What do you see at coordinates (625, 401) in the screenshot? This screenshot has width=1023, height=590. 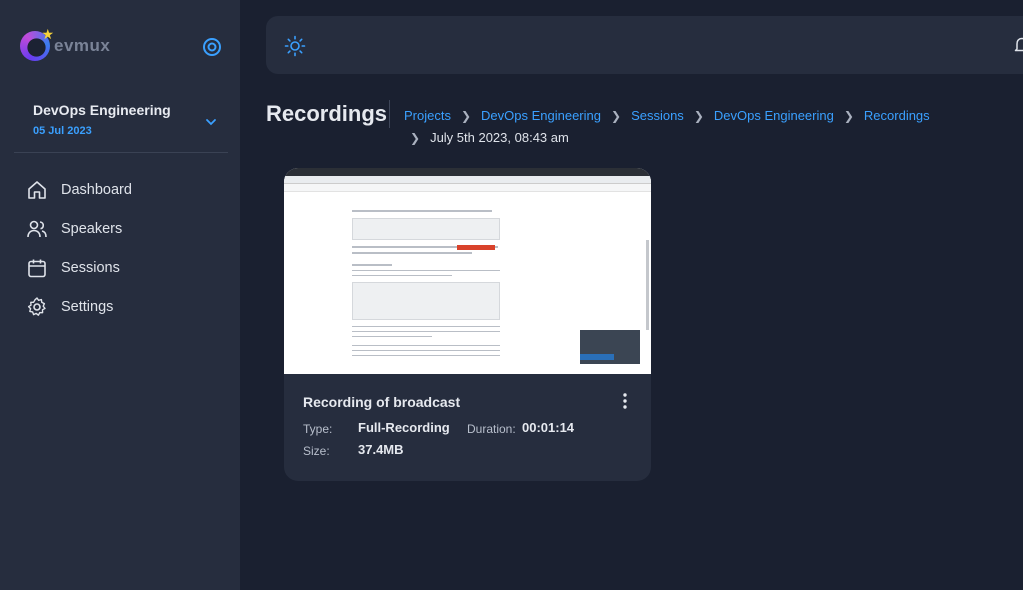 I see `more-options-icon` at bounding box center [625, 401].